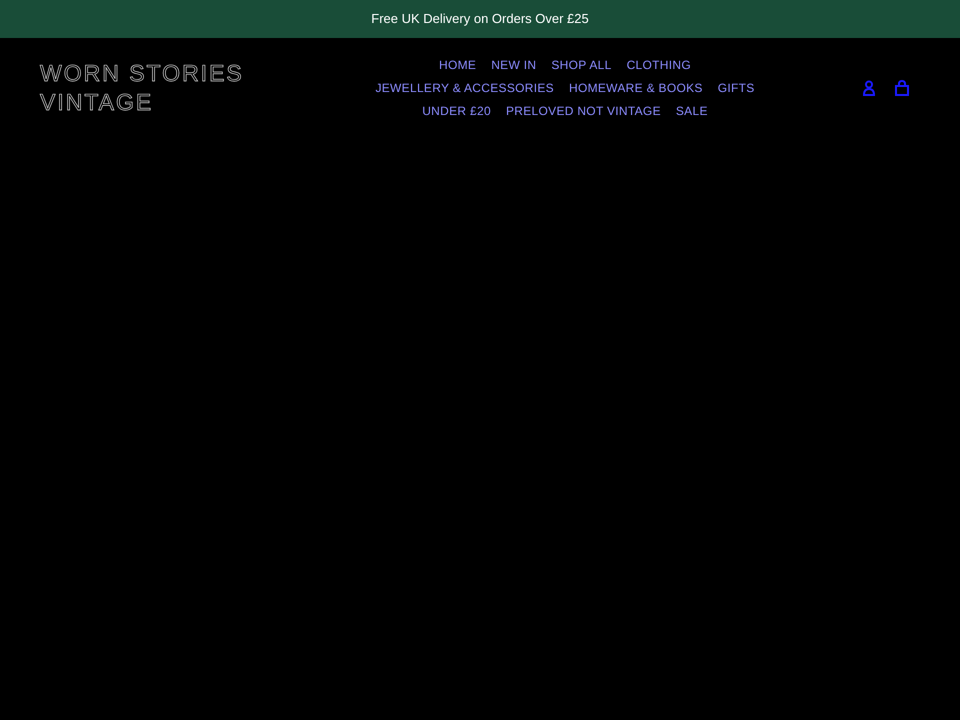  I want to click on nav-link: NEW IN, so click(513, 65).